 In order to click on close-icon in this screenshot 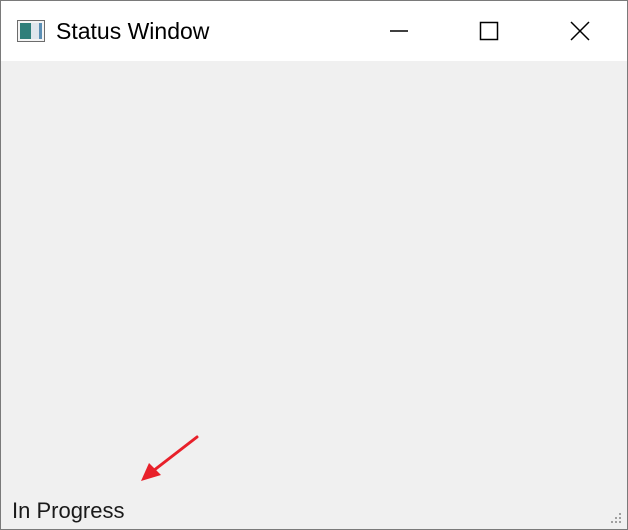, I will do `click(580, 31)`.